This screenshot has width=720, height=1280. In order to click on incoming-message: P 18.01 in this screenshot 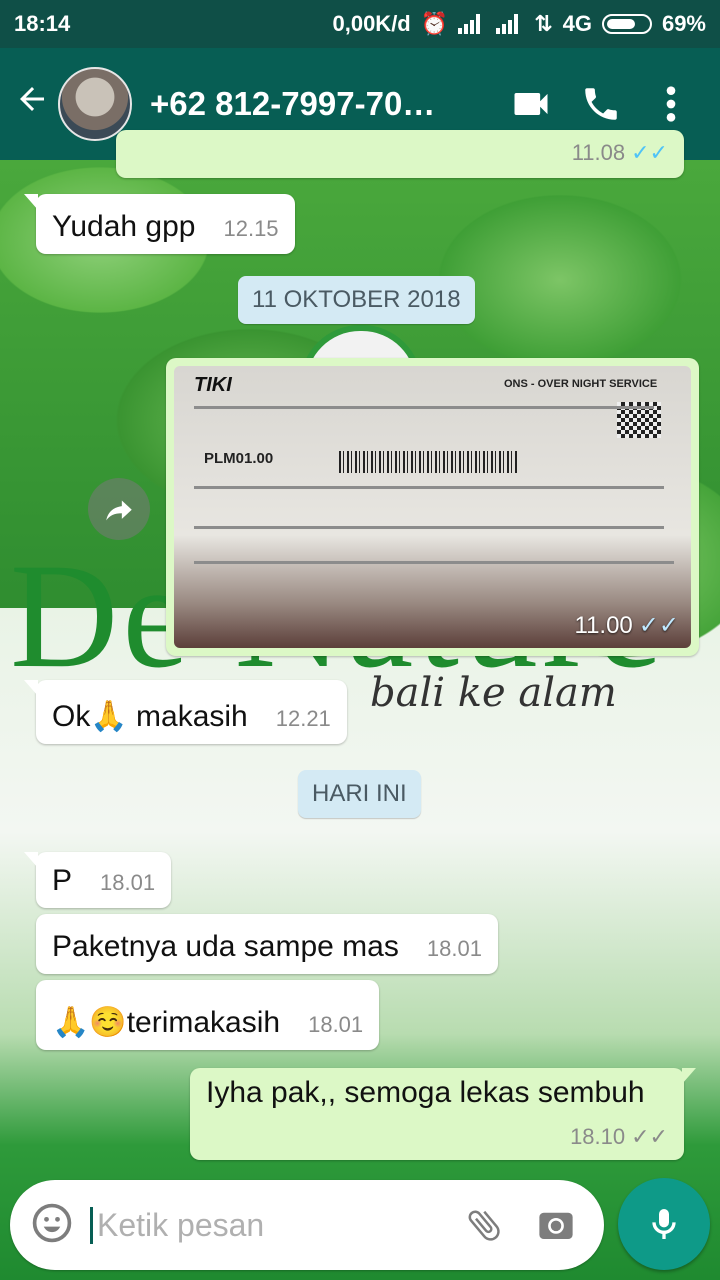, I will do `click(97, 880)`.